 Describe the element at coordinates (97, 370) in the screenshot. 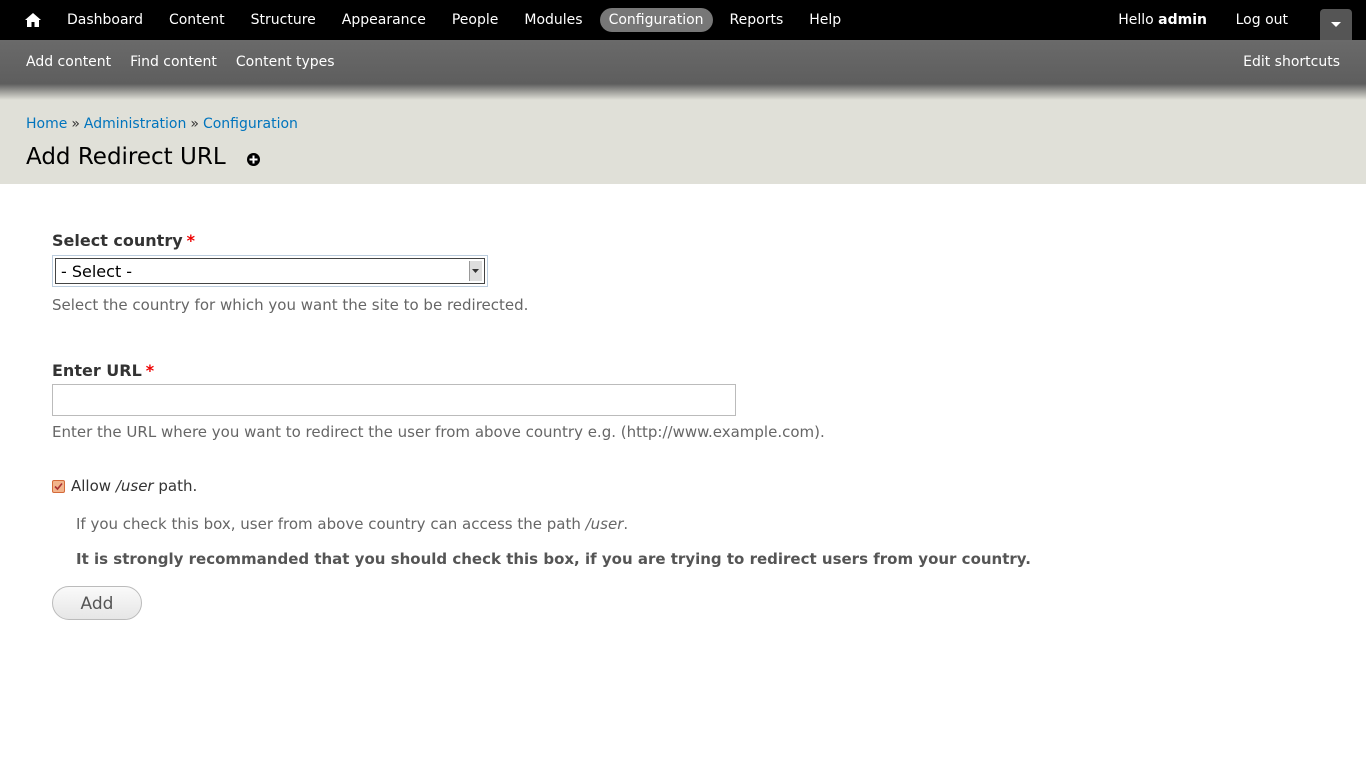

I see `url-label-text: Enter URL` at that location.